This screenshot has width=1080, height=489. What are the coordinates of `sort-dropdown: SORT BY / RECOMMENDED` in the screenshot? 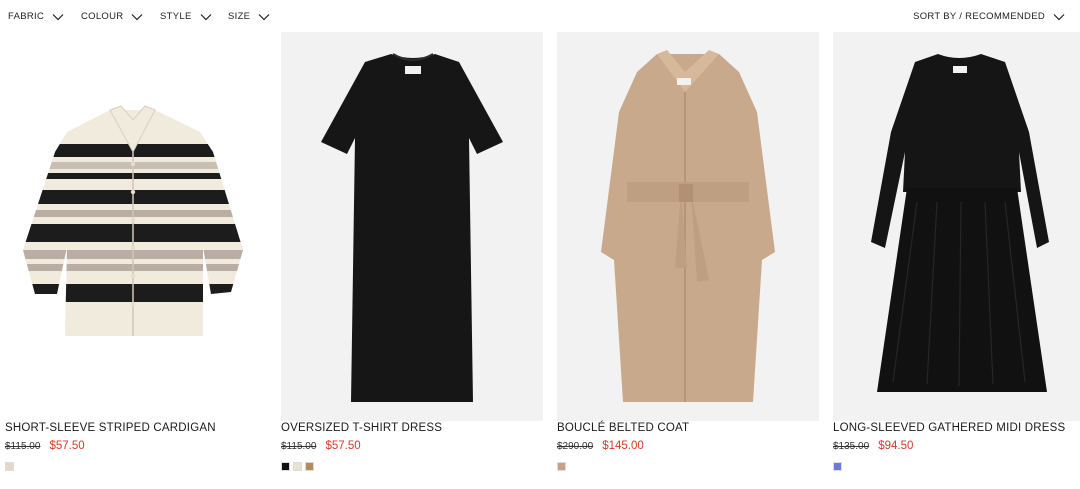 It's located at (989, 16).